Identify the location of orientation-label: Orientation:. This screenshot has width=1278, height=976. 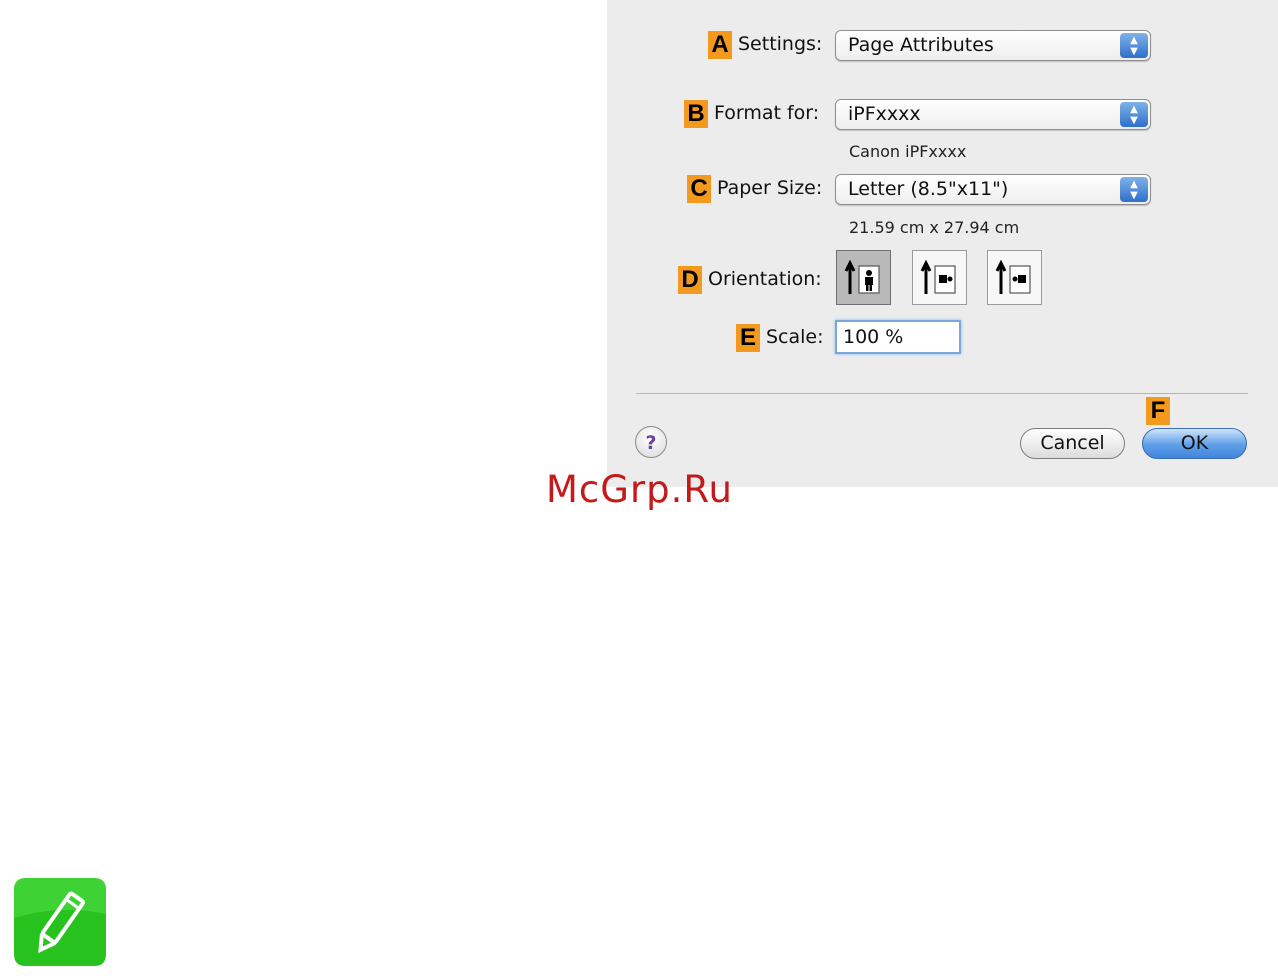
(765, 279).